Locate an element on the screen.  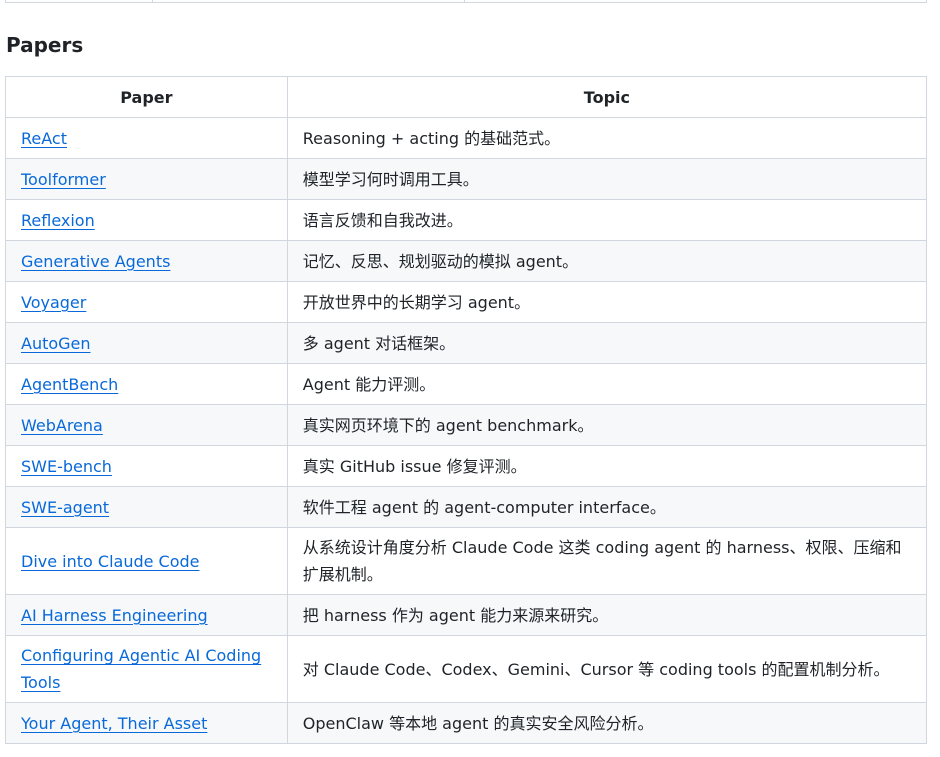
topic-cell: 软件工程 agent 的 agent-computer interface。 is located at coordinates (607, 507).